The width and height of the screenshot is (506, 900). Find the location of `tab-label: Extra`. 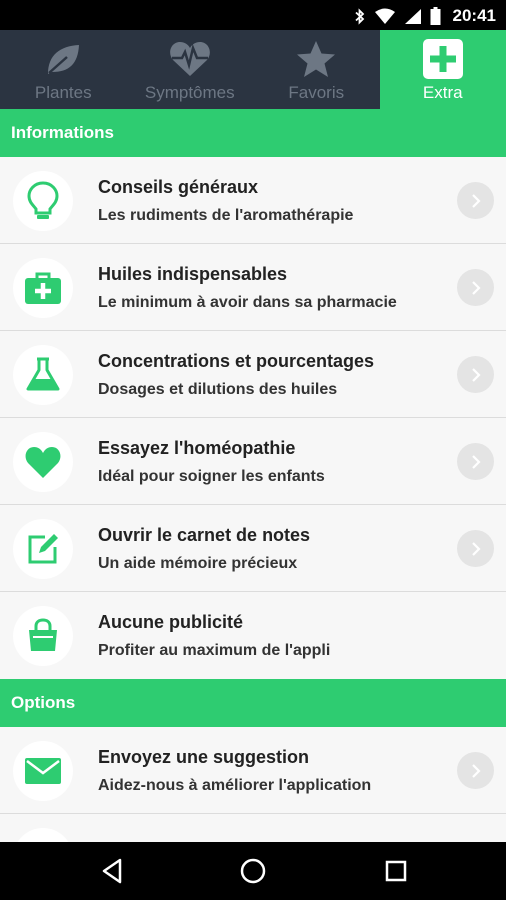

tab-label: Extra is located at coordinates (442, 92).